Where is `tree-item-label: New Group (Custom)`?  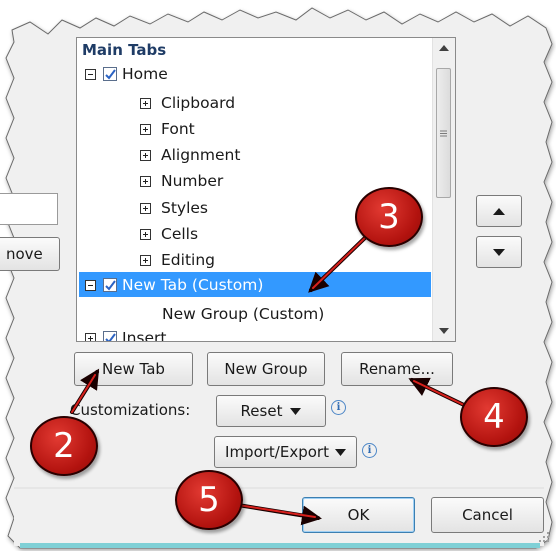 tree-item-label: New Group (Custom) is located at coordinates (243, 314).